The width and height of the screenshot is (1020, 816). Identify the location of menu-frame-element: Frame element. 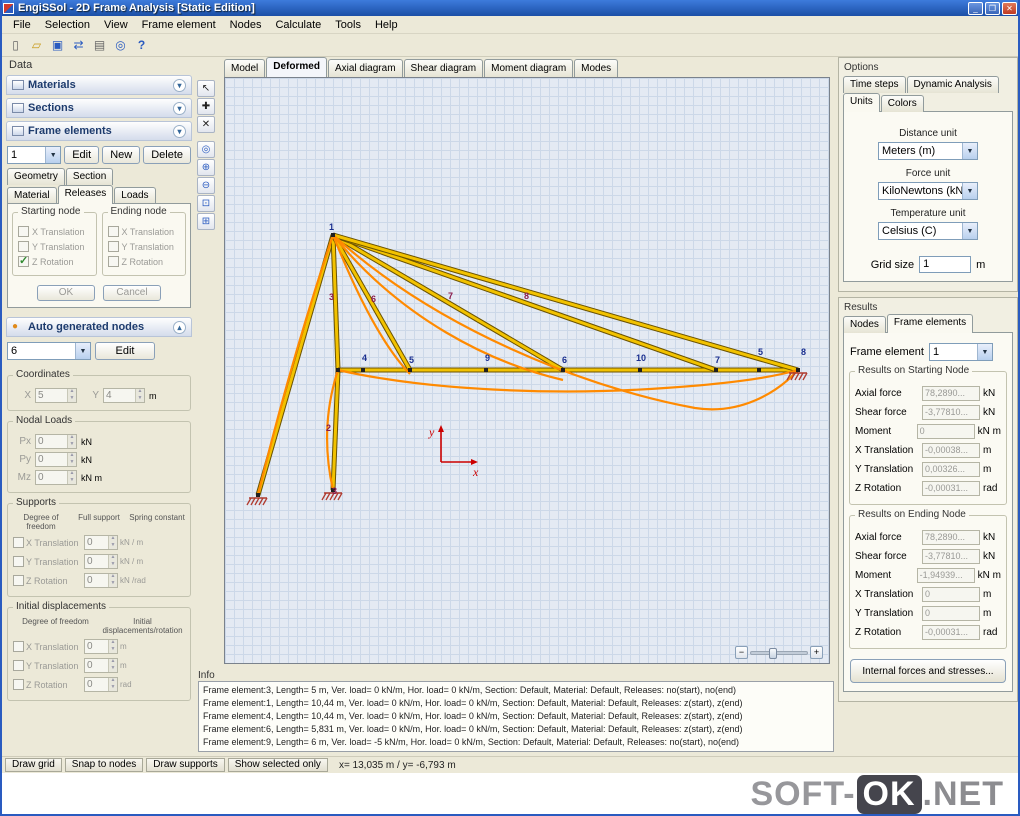
(179, 25).